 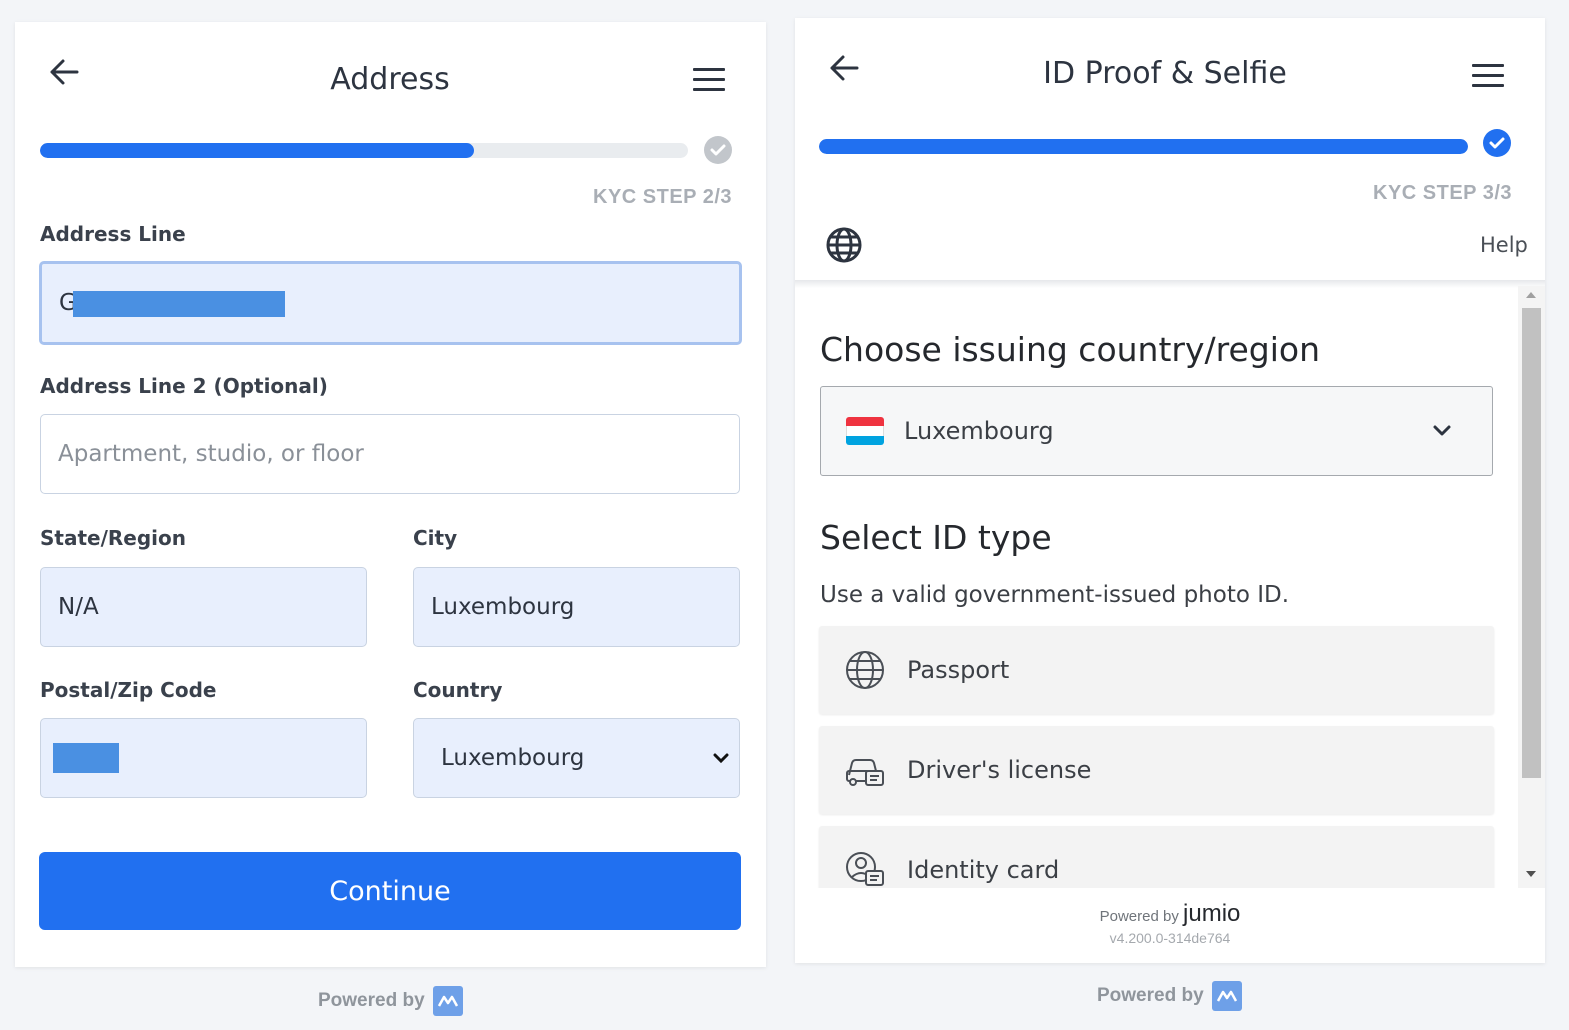 I want to click on country-select: Luxembourg, so click(x=576, y=758).